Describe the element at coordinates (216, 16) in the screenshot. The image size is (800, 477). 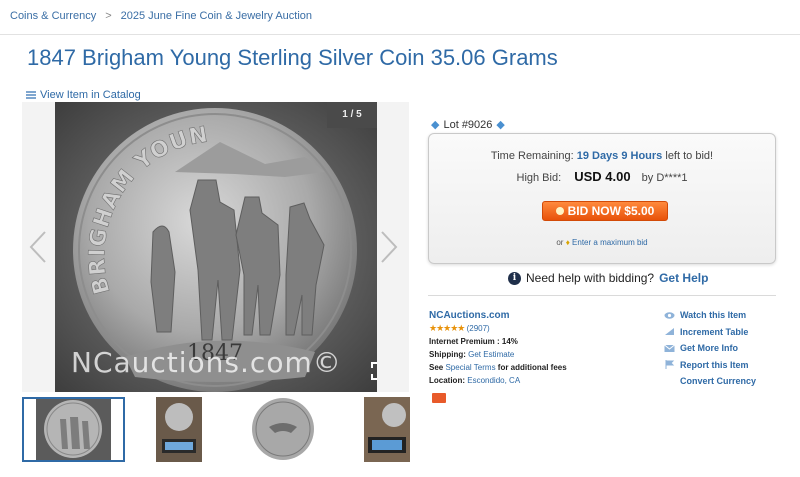
I see `breadcrumb-auction: 2025 June Fine Coin & Jewelry Auction` at that location.